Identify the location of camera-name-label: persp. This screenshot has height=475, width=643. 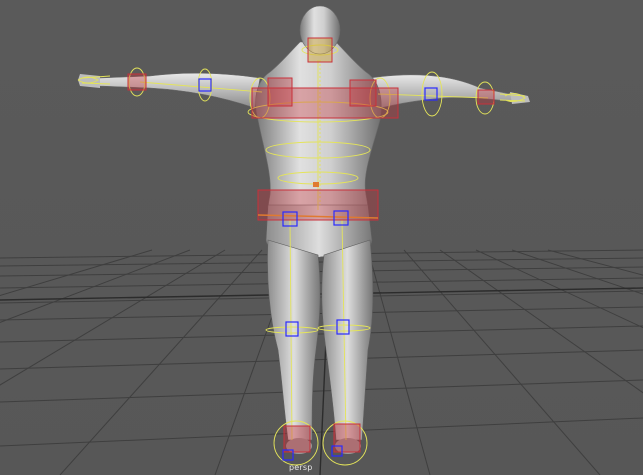
(301, 467).